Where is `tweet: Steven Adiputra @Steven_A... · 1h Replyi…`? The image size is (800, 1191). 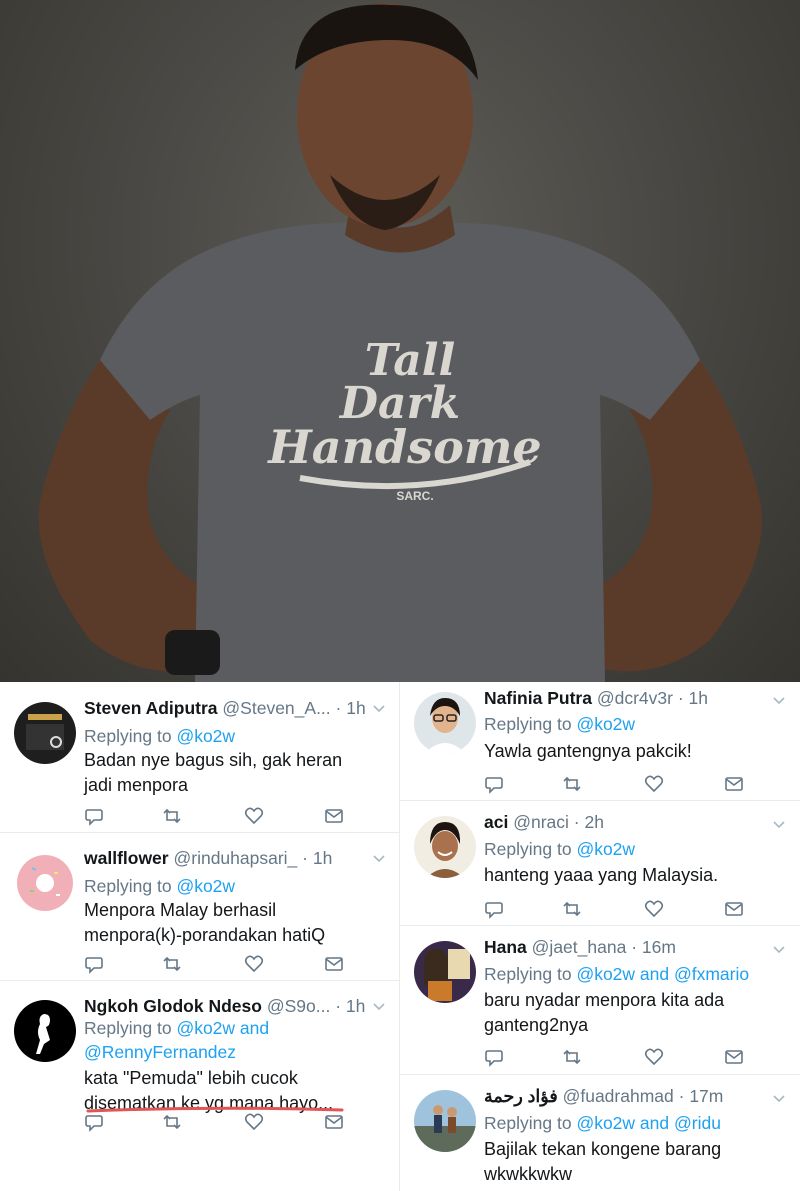
tweet: Steven Adiputra @Steven_A... · 1h Replyi… is located at coordinates (200, 757).